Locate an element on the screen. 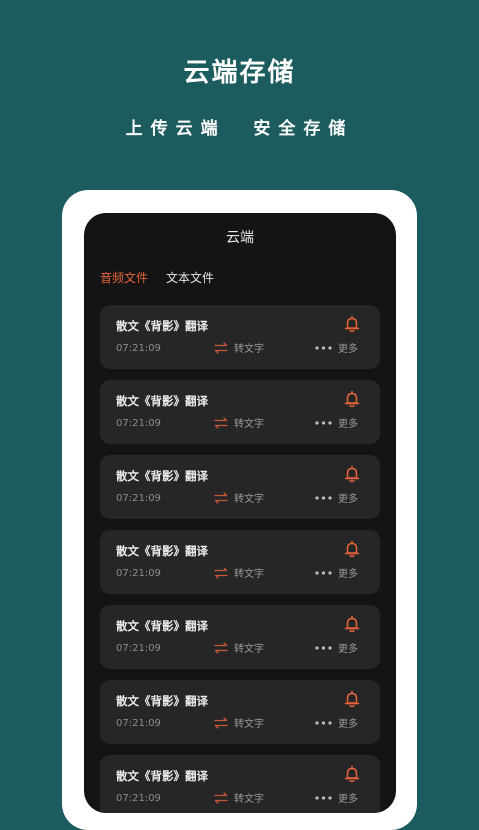 Image resolution: width=479 pixels, height=830 pixels. hero-subtitle: 上传云端 安全存储 is located at coordinates (239, 129).